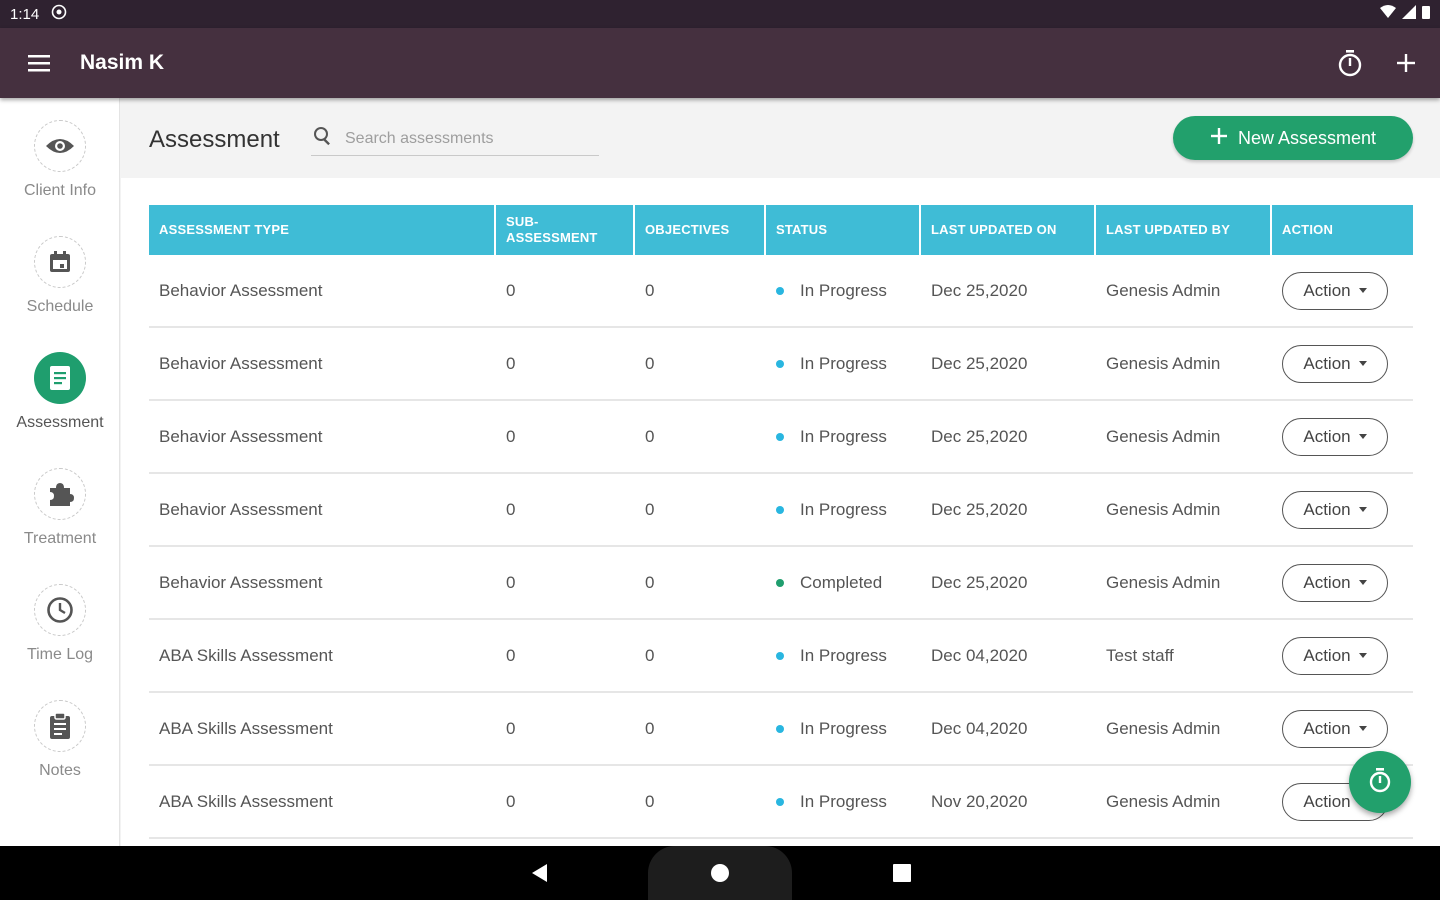  Describe the element at coordinates (720, 873) in the screenshot. I see `home-icon` at that location.